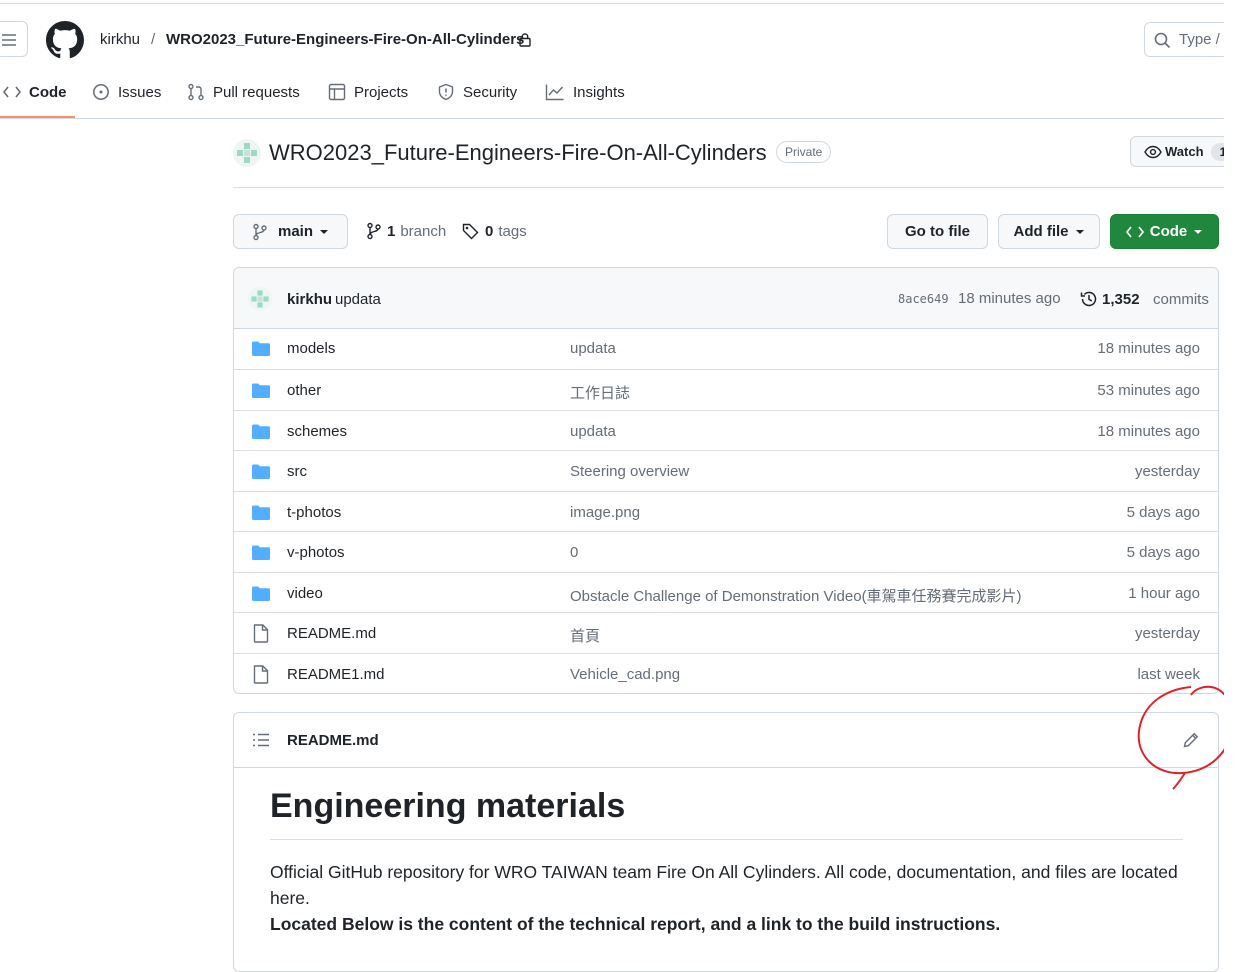  What do you see at coordinates (260, 299) in the screenshot?
I see `avatar` at bounding box center [260, 299].